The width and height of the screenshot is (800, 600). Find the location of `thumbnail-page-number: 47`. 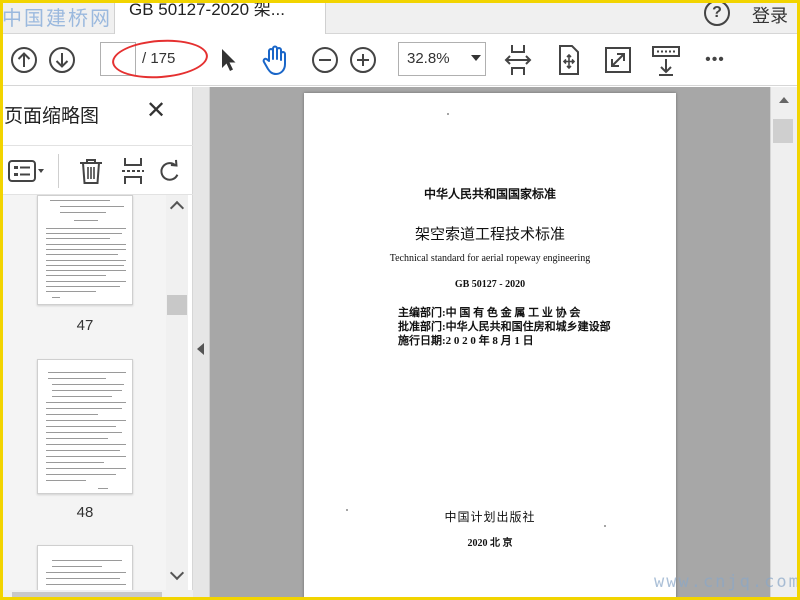

thumbnail-page-number: 47 is located at coordinates (85, 325).